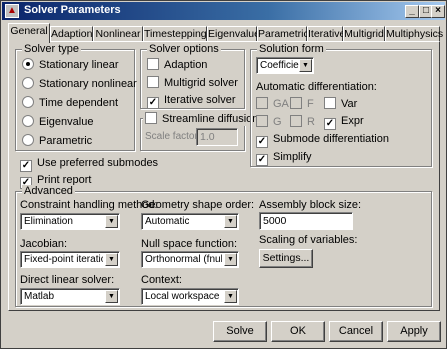  What do you see at coordinates (175, 34) in the screenshot?
I see `tab-timestepping: Timestepping` at bounding box center [175, 34].